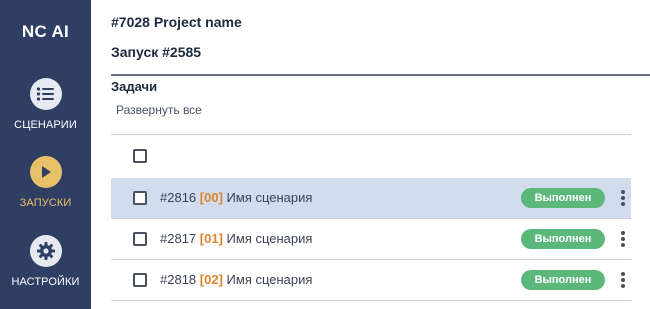 The height and width of the screenshot is (309, 650). I want to click on expand-all-link: Развернуть все, so click(159, 110).